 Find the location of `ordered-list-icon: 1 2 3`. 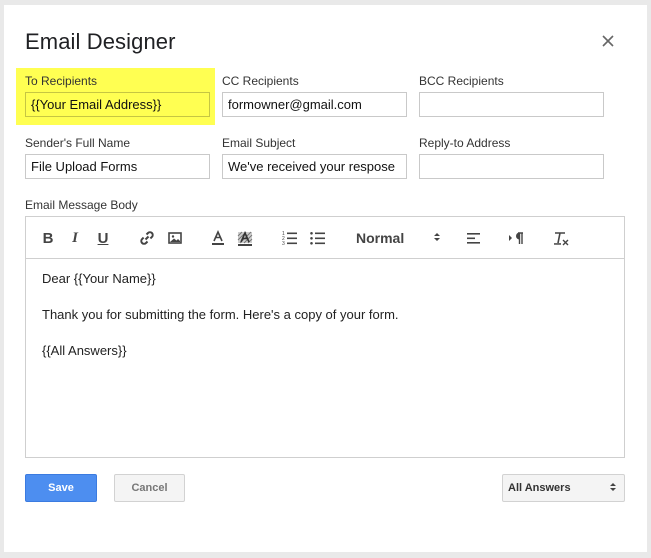

ordered-list-icon: 1 2 3 is located at coordinates (290, 238).